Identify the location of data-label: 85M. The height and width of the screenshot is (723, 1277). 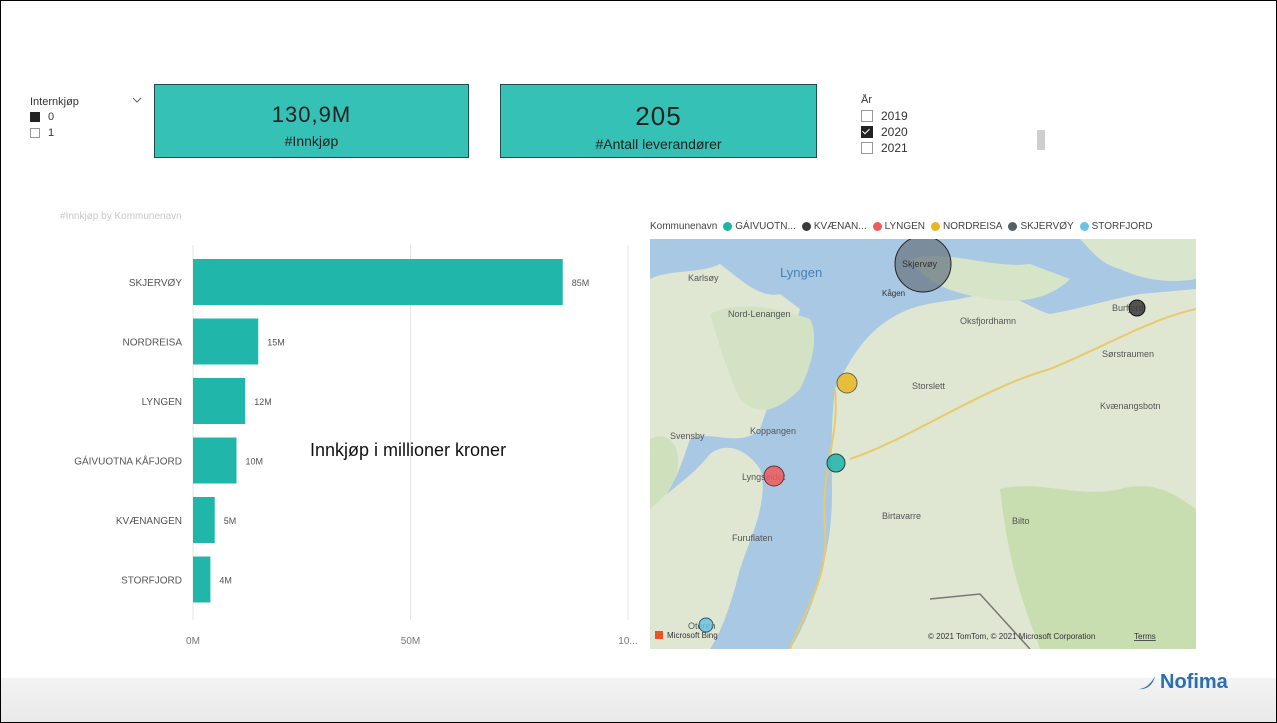
(581, 283).